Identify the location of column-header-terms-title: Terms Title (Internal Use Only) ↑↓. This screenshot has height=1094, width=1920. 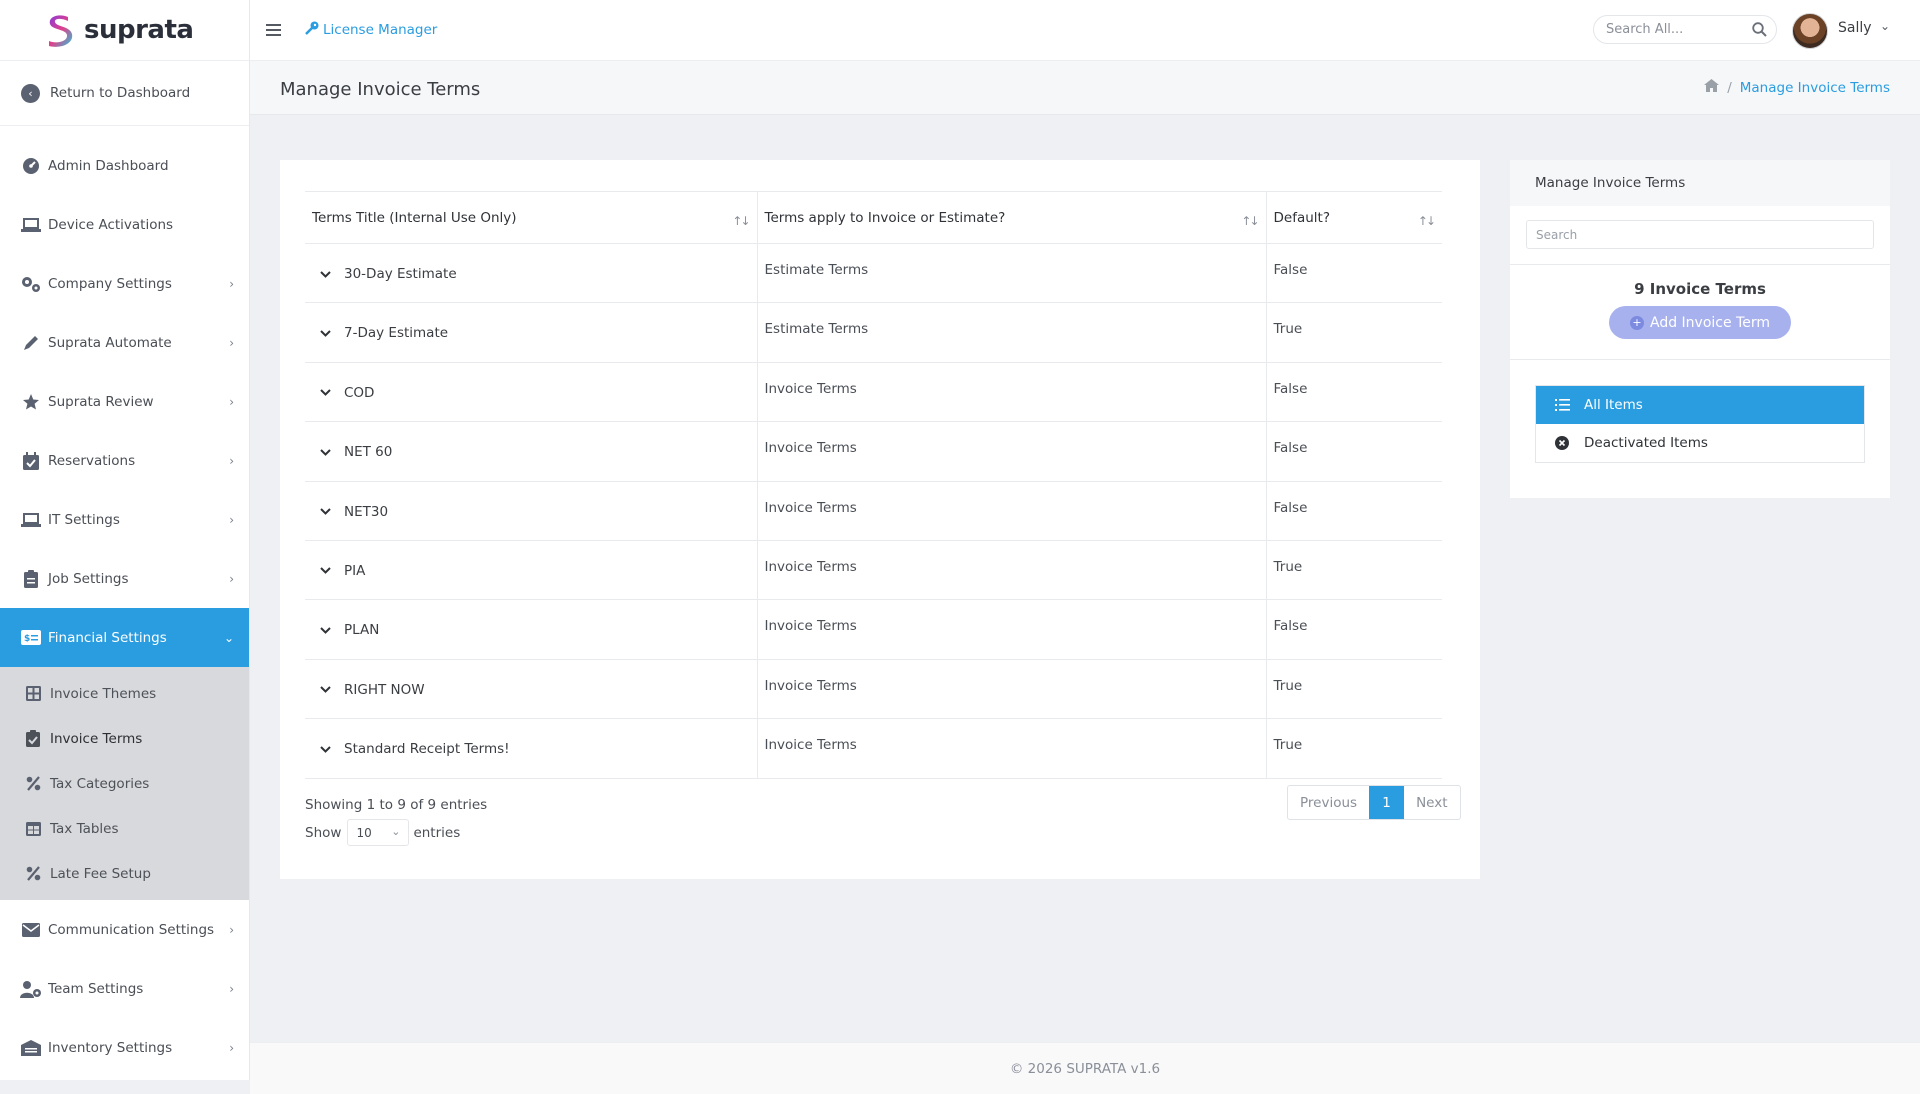
(531, 217).